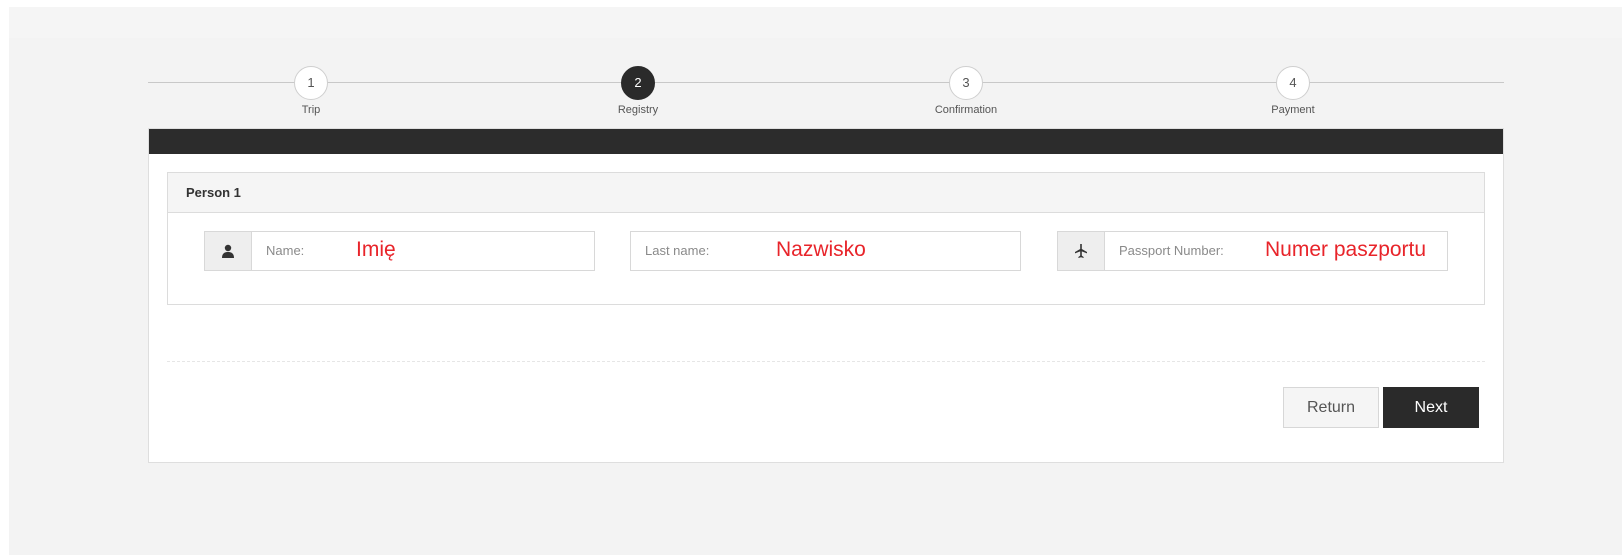 This screenshot has width=1622, height=555. Describe the element at coordinates (285, 250) in the screenshot. I see `name-label: Name:` at that location.